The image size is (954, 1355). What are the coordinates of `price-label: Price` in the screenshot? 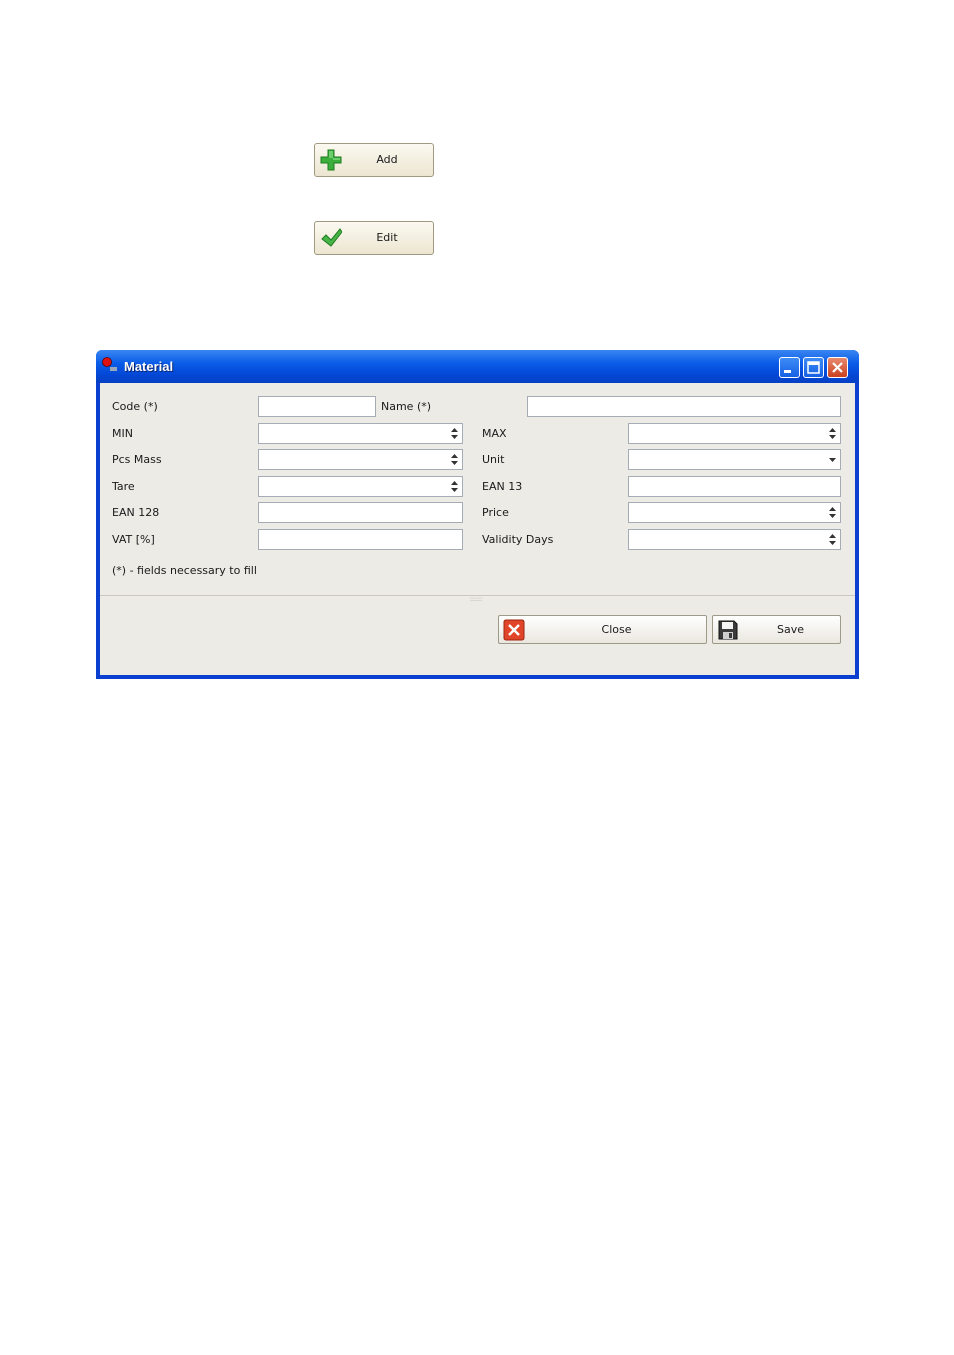 It's located at (495, 512).